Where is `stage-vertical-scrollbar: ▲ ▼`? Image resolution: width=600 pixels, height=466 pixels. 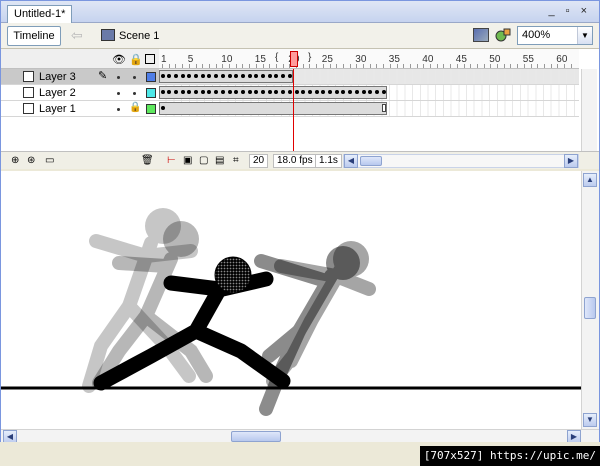
stage-vertical-scrollbar: ▲ ▼ is located at coordinates (590, 300).